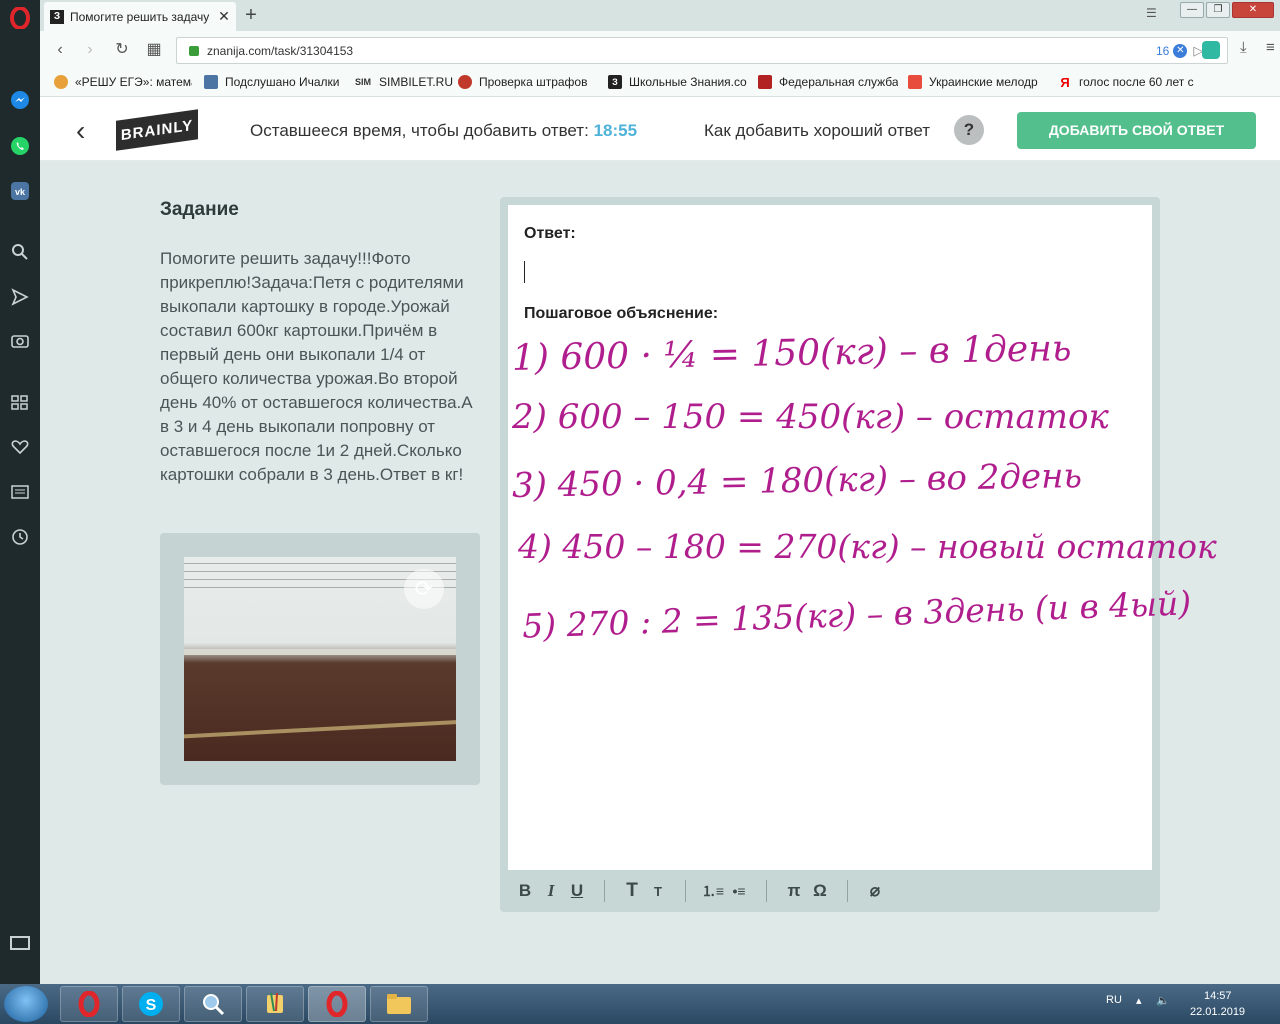 The image size is (1280, 1024). What do you see at coordinates (847, 891) in the screenshot?
I see `toolbar-separator` at bounding box center [847, 891].